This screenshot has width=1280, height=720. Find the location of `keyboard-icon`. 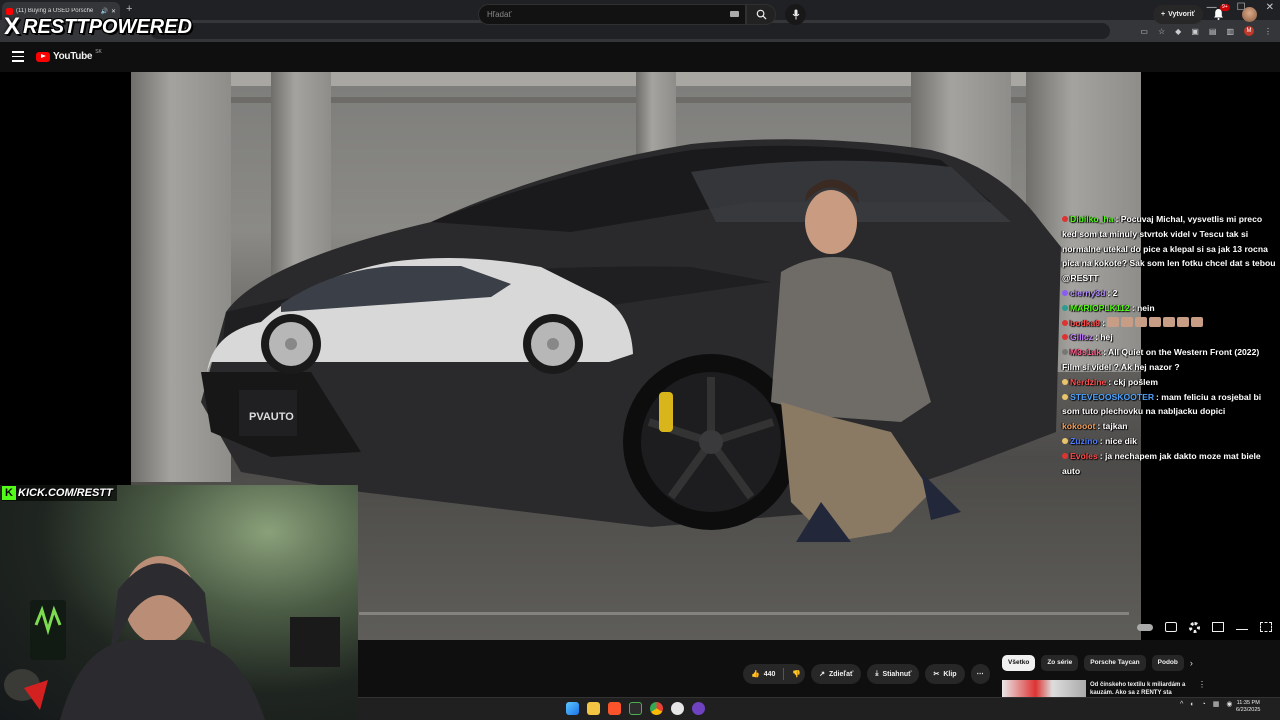

keyboard-icon is located at coordinates (734, 14).